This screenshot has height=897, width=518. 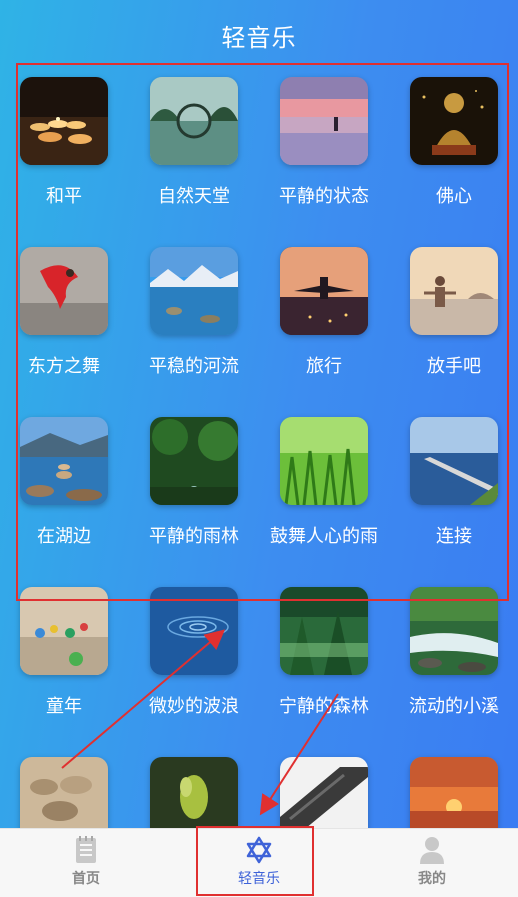 What do you see at coordinates (324, 706) in the screenshot?
I see `track-label: 宁静的森林` at bounding box center [324, 706].